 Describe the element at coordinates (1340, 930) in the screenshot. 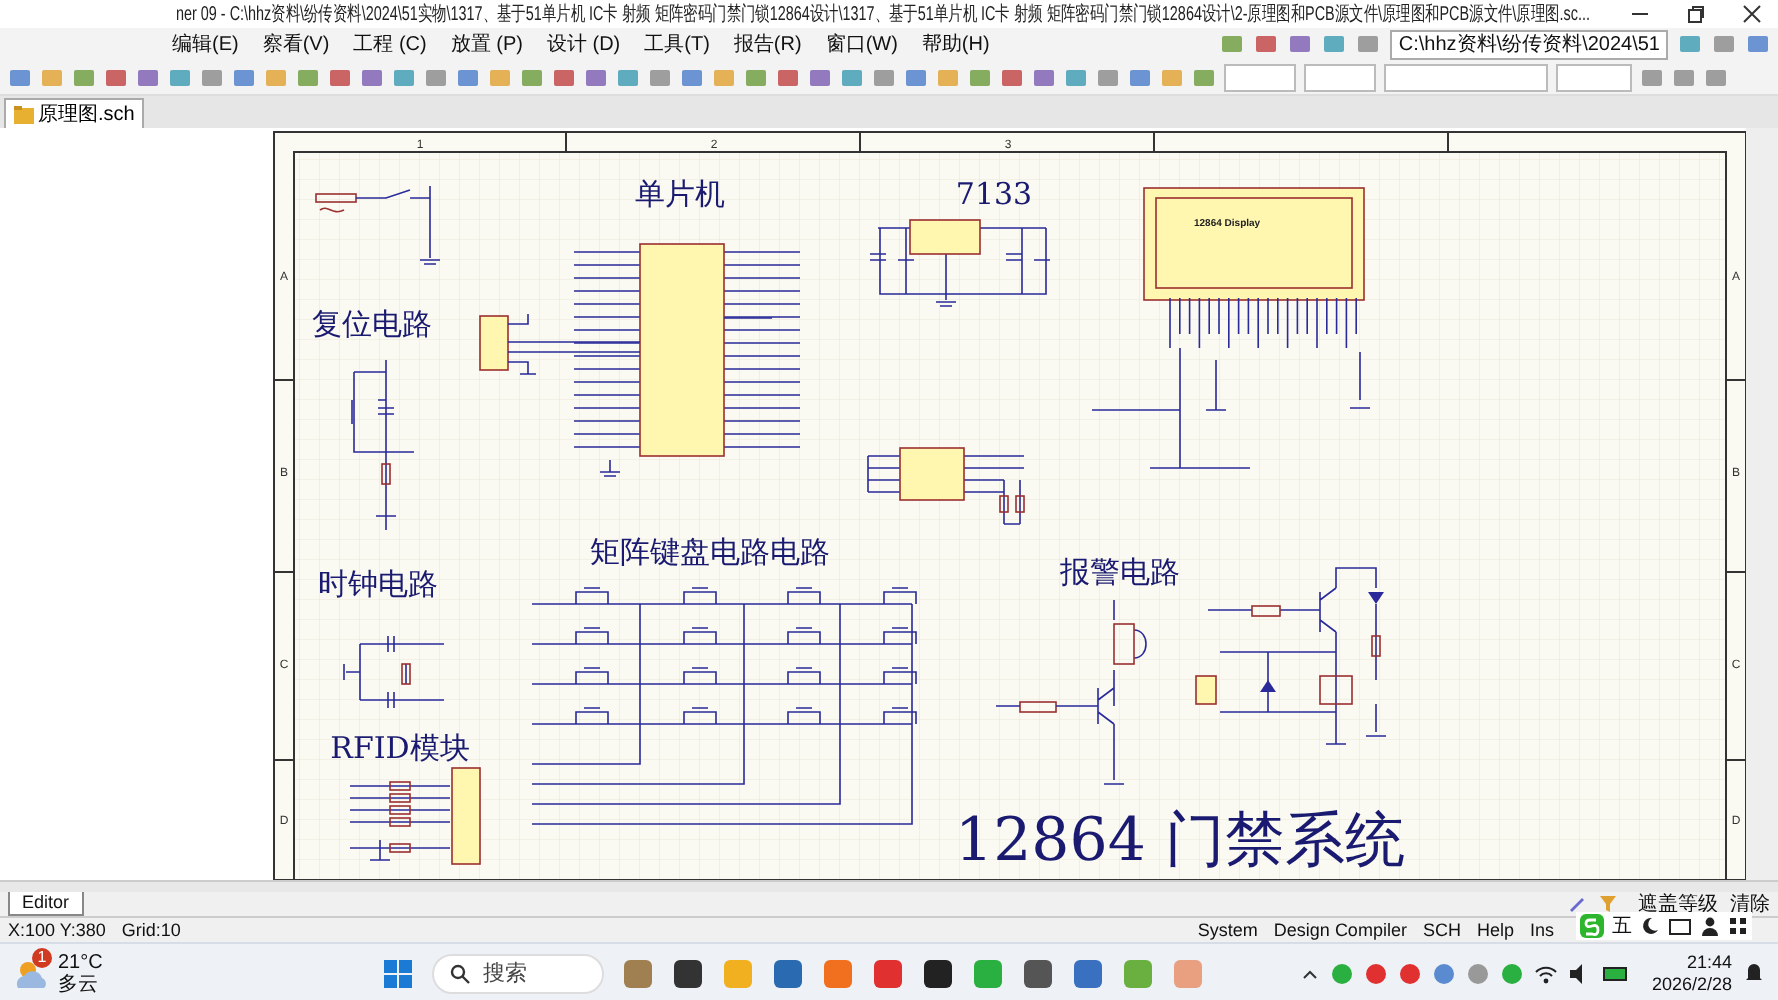

I see `panel-button: Design Compiler` at that location.